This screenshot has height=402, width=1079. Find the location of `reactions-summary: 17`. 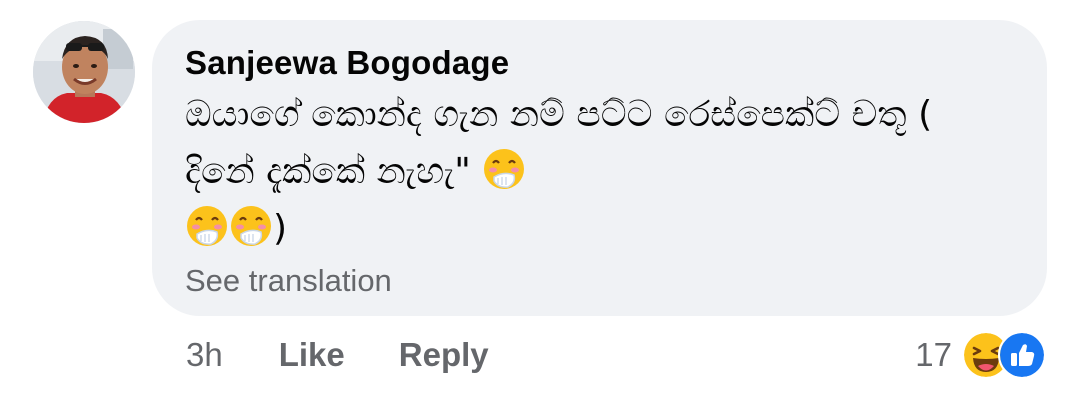

reactions-summary: 17 is located at coordinates (980, 355).